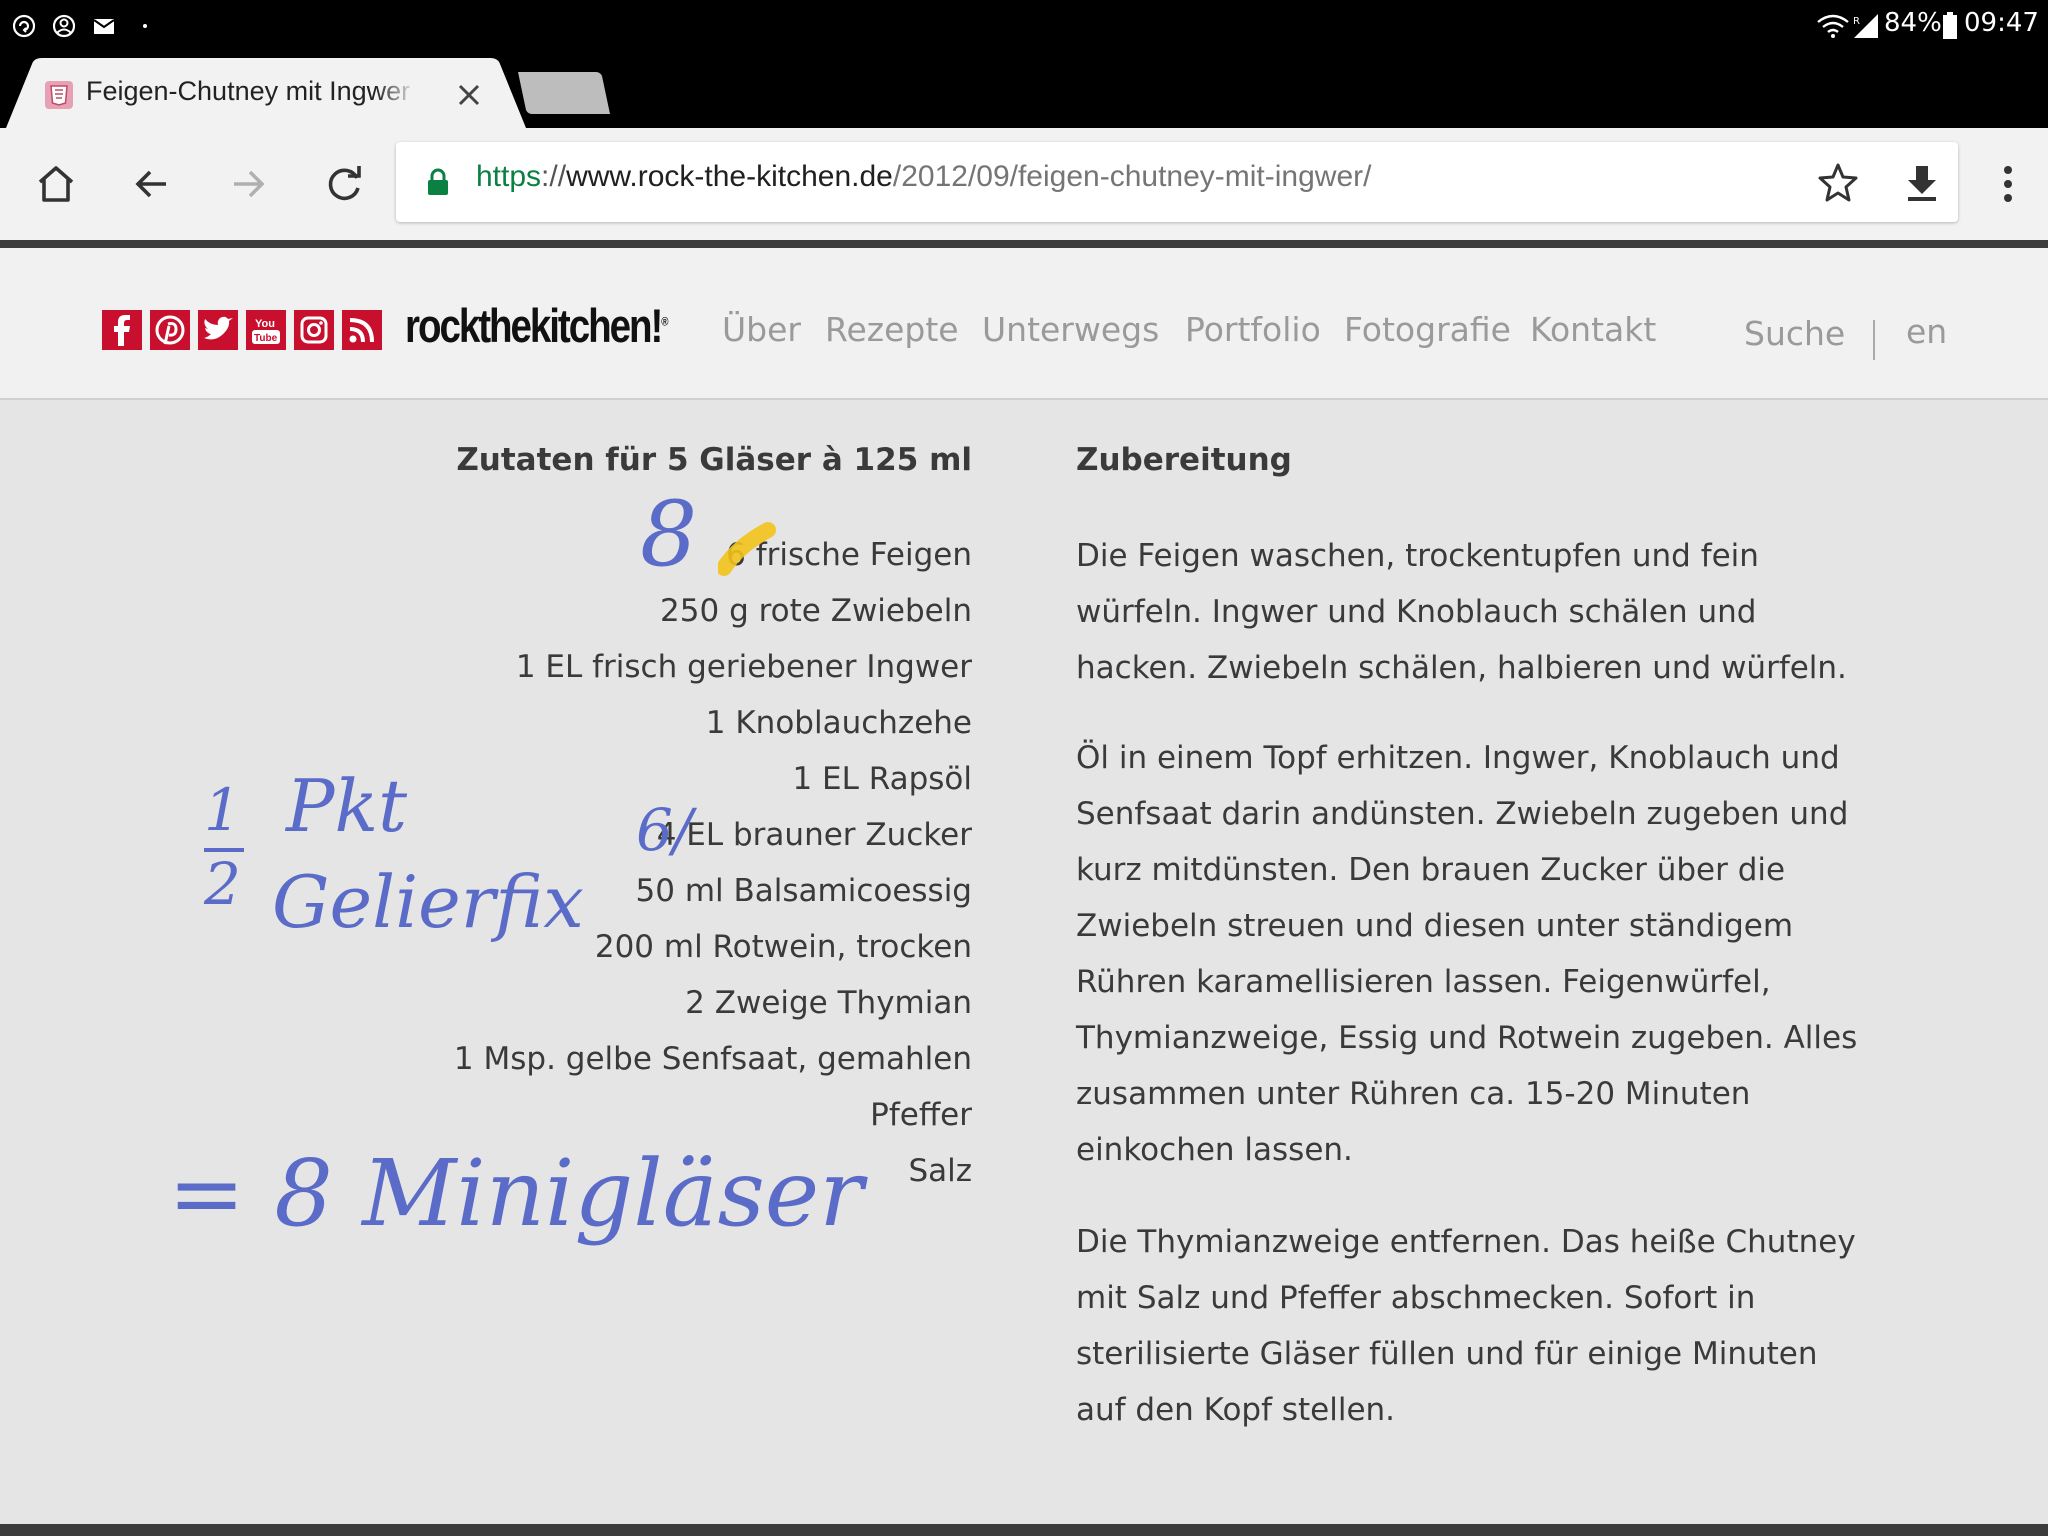 The height and width of the screenshot is (1536, 2048). What do you see at coordinates (1950, 25) in the screenshot?
I see `battery-icon` at bounding box center [1950, 25].